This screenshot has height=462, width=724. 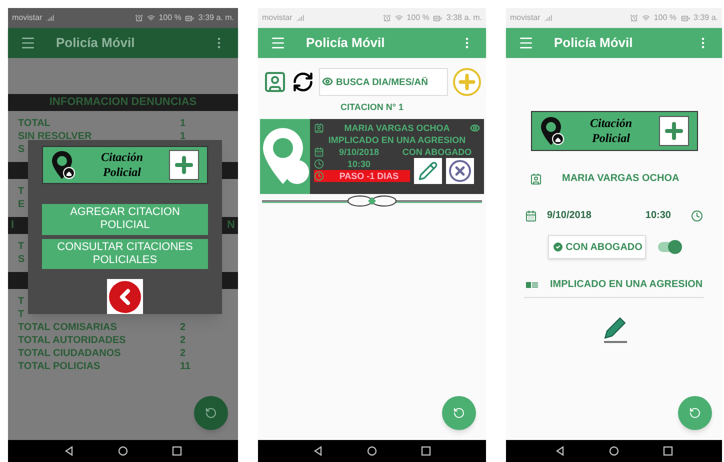 What do you see at coordinates (231, 226) in the screenshot?
I see `header-text: N` at bounding box center [231, 226].